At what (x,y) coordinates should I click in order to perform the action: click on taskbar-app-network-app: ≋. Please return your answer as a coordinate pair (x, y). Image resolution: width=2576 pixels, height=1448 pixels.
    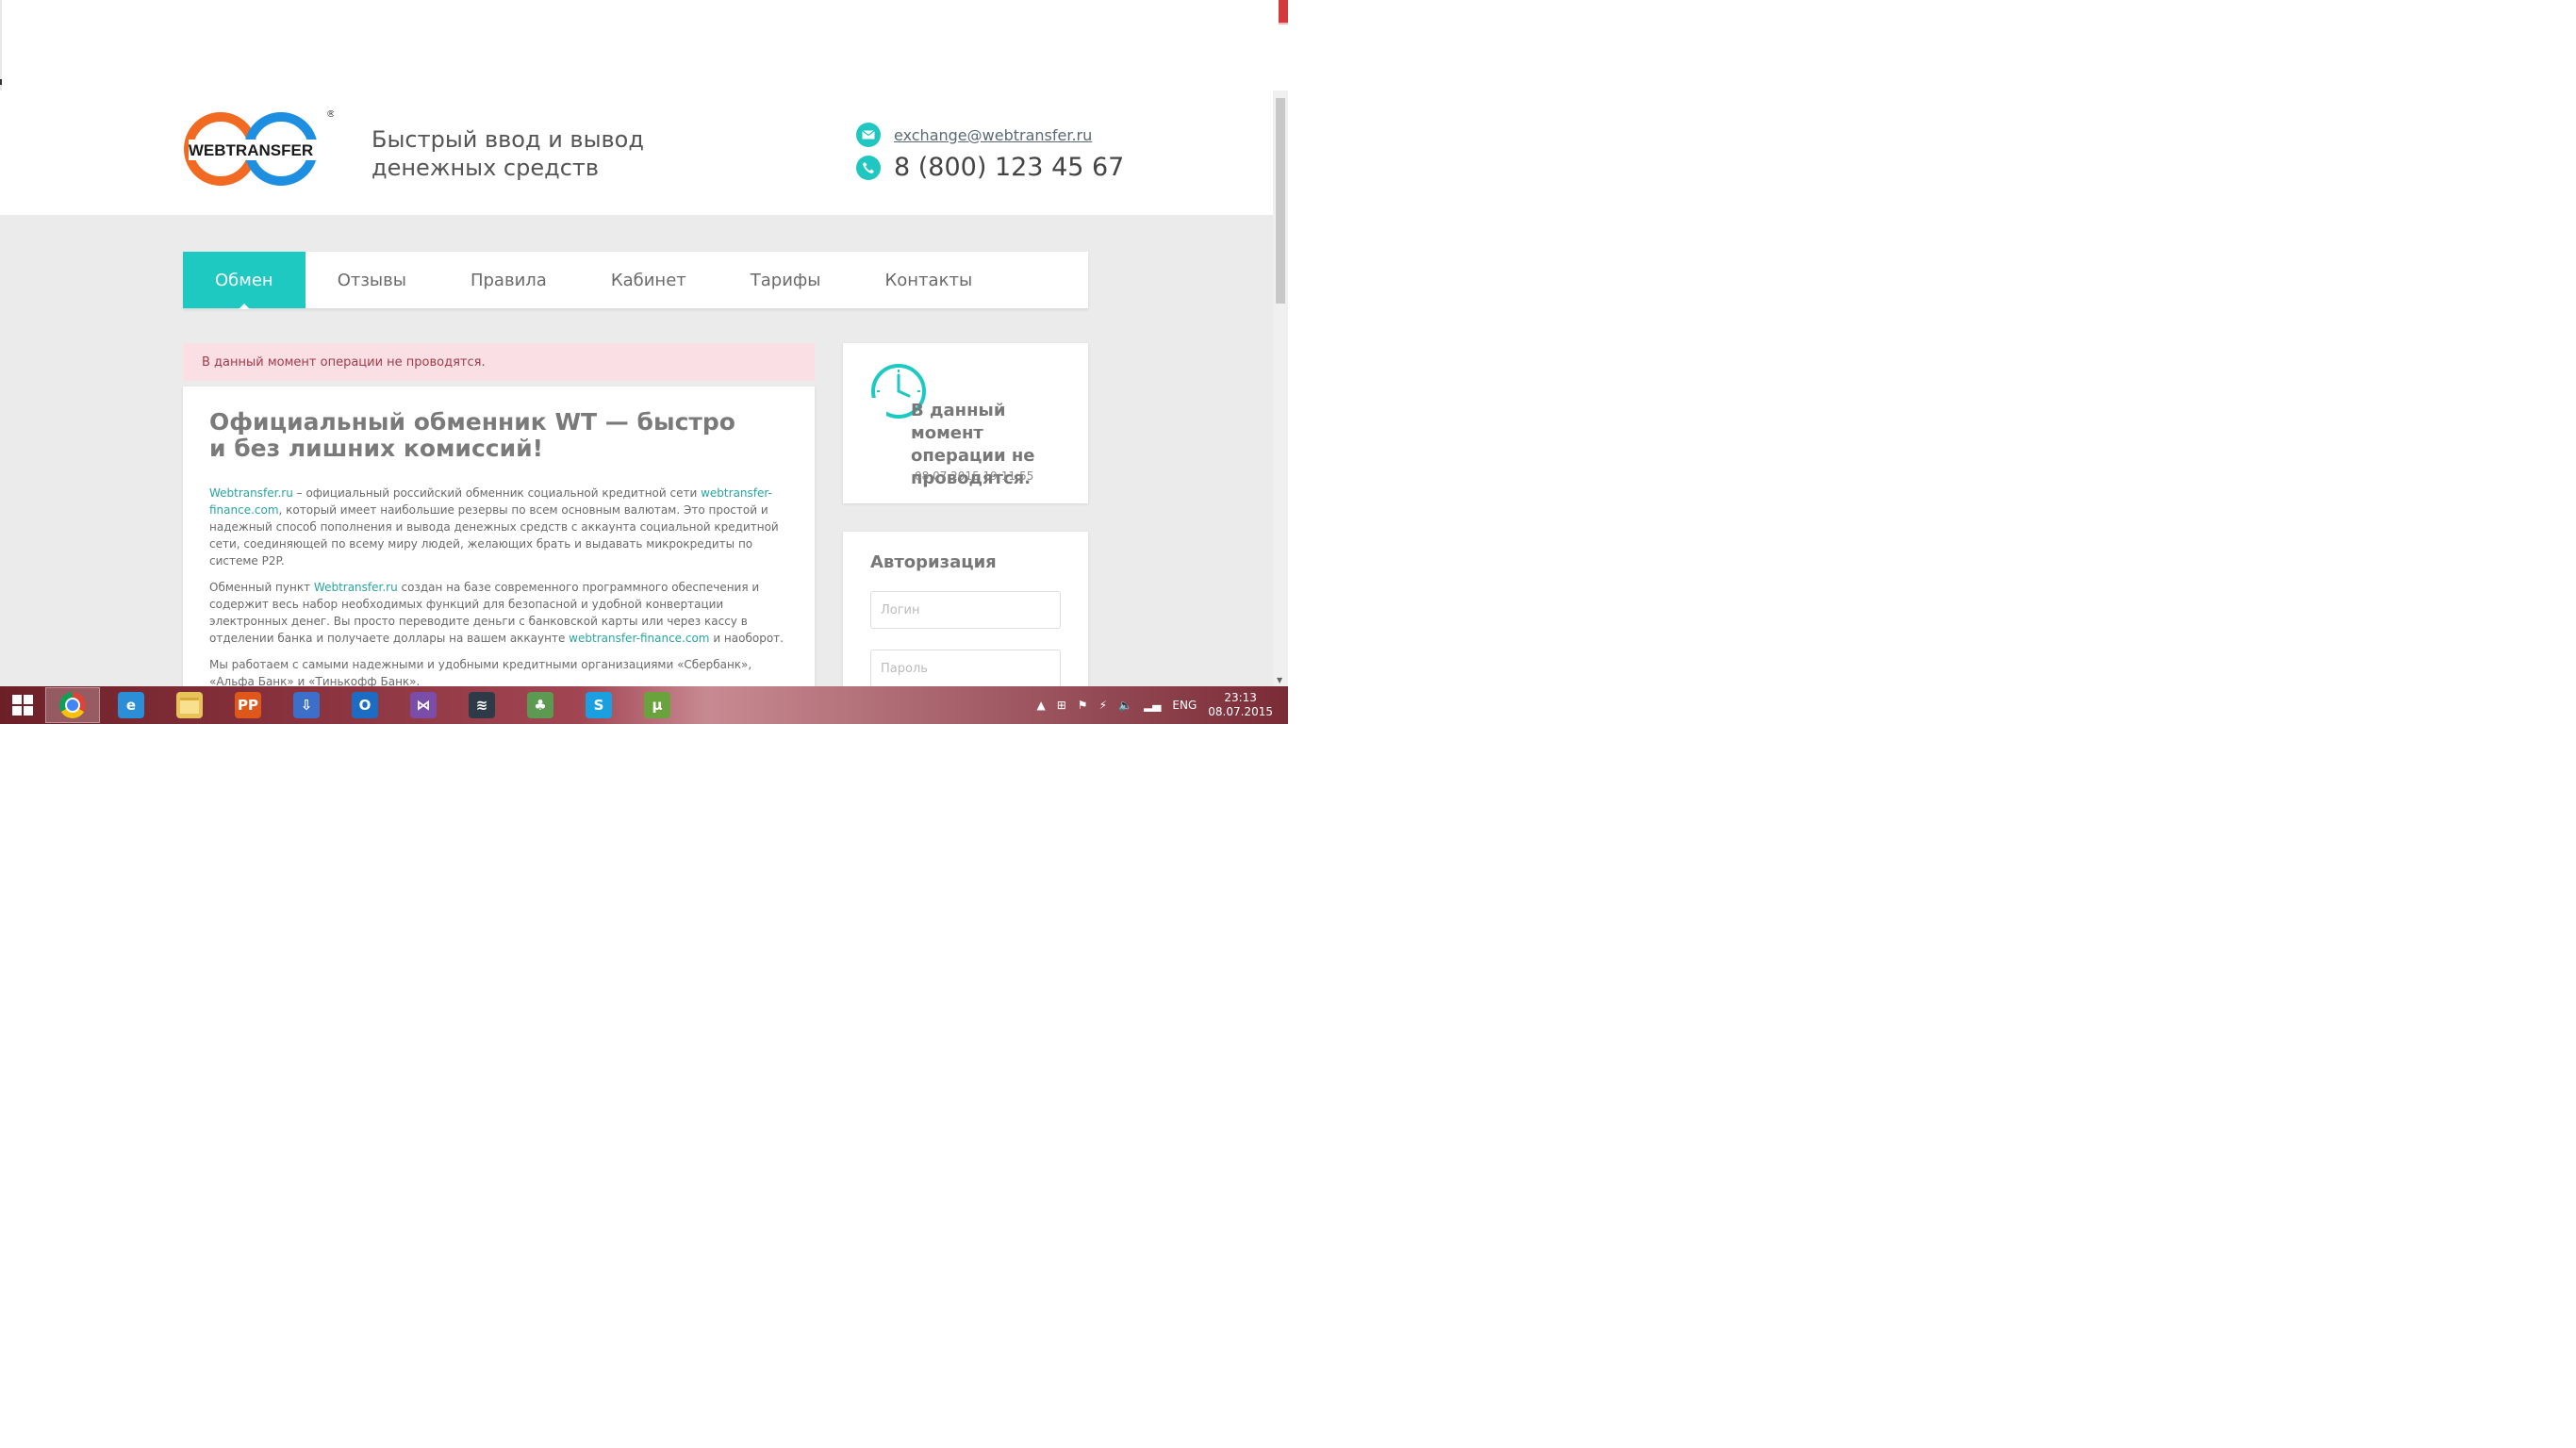
    Looking at the image, I should click on (481, 705).